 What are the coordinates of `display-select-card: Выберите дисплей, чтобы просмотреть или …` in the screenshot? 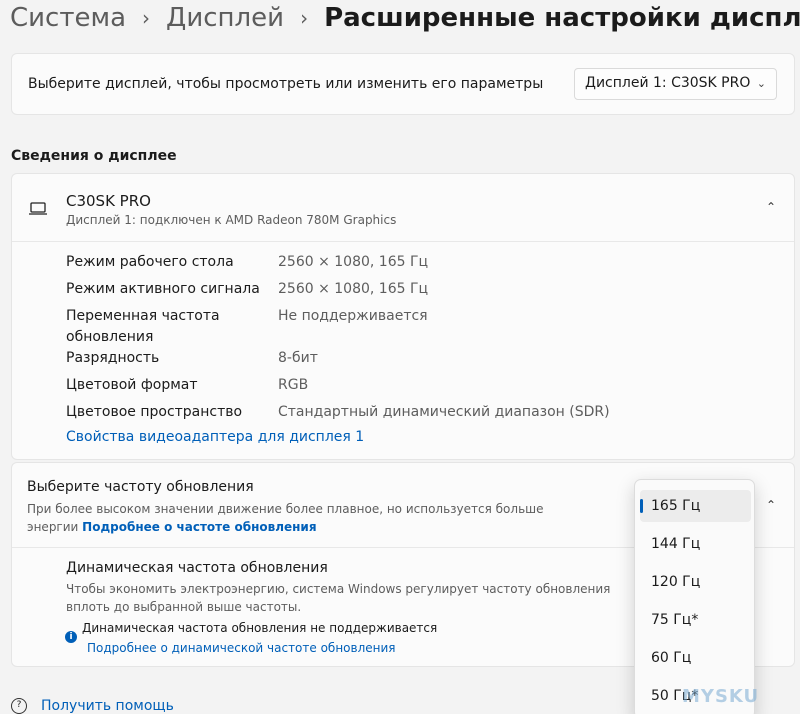 It's located at (403, 84).